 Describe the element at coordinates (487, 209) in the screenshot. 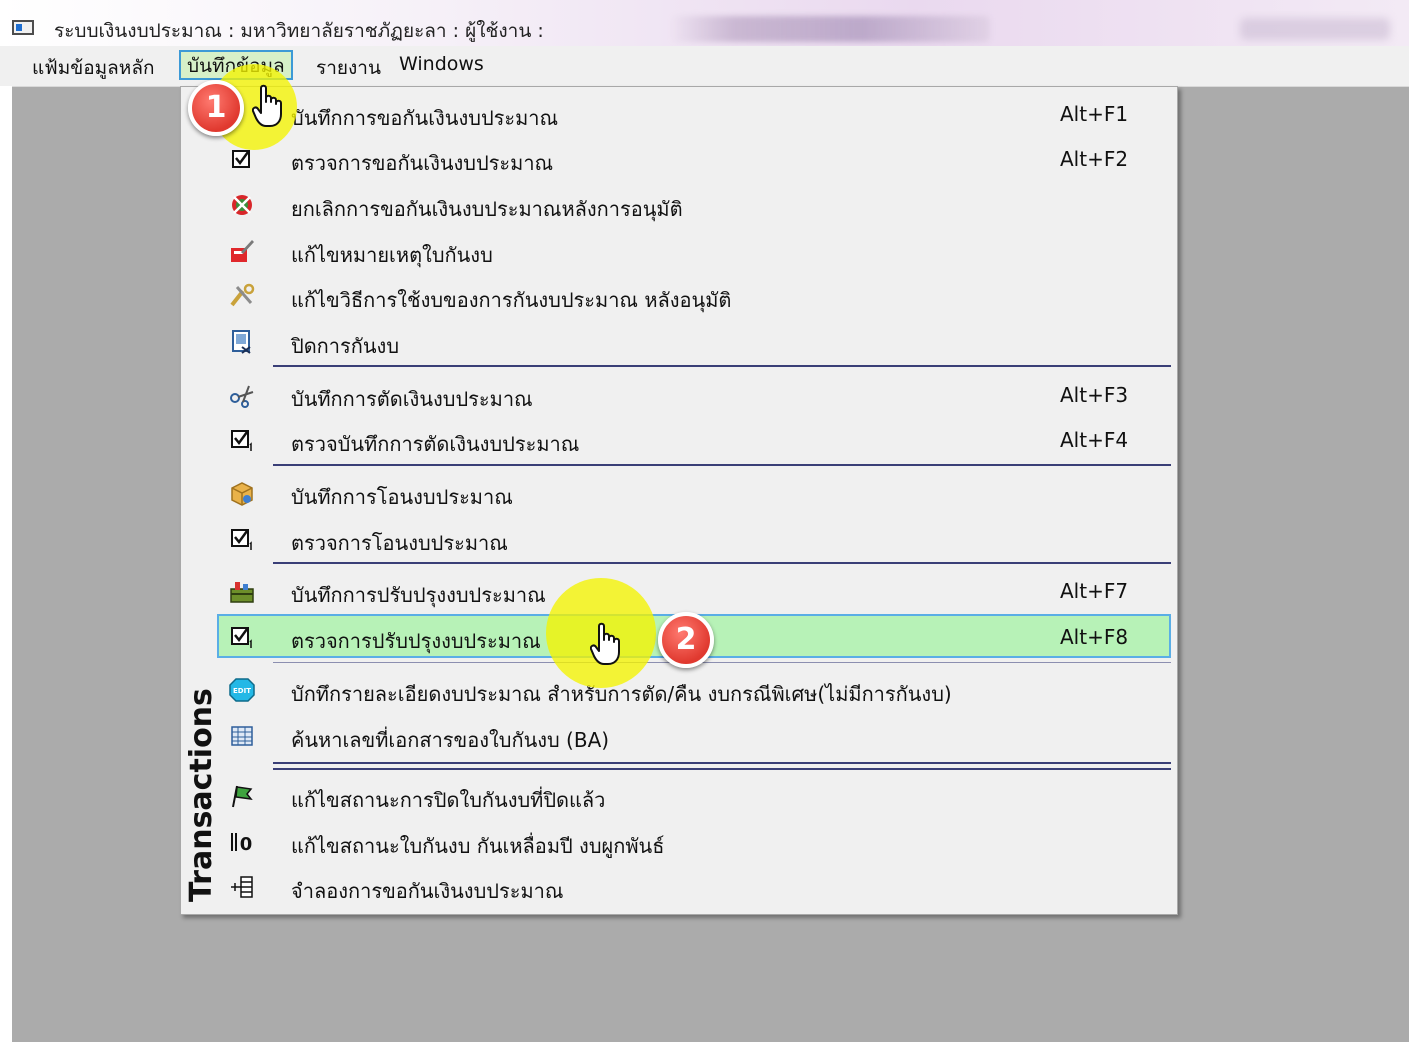

I see `menu-item-label: ยกเลิกการขอกันเงินงบประมาณหลังการอนุมัติ` at that location.